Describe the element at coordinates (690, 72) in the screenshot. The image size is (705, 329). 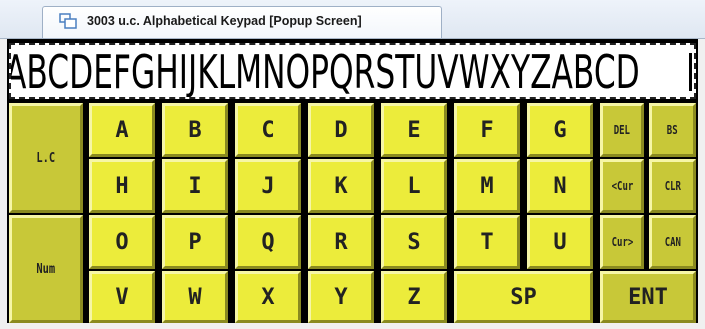
I see `text-cursor` at that location.